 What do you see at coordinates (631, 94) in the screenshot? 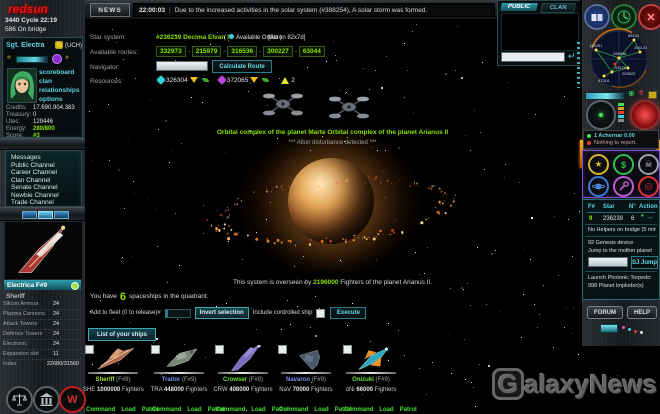
I see `add-target-icon: ⊕` at bounding box center [631, 94].